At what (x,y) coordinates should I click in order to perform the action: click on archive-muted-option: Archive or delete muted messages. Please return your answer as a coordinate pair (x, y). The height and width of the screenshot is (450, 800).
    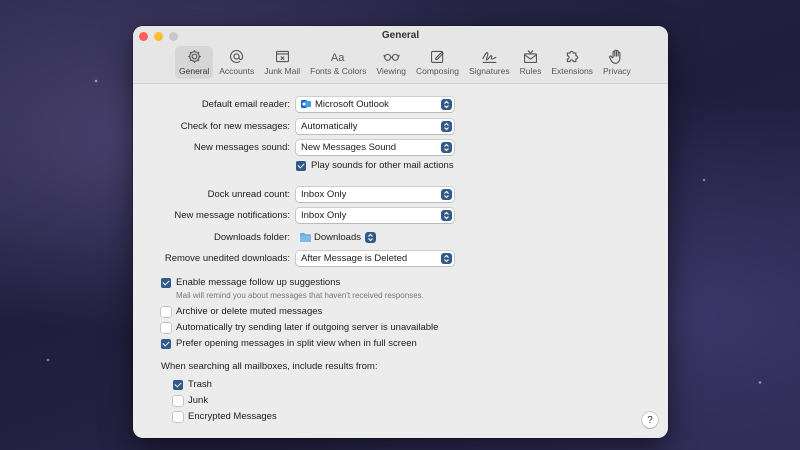
    Looking at the image, I should click on (241, 311).